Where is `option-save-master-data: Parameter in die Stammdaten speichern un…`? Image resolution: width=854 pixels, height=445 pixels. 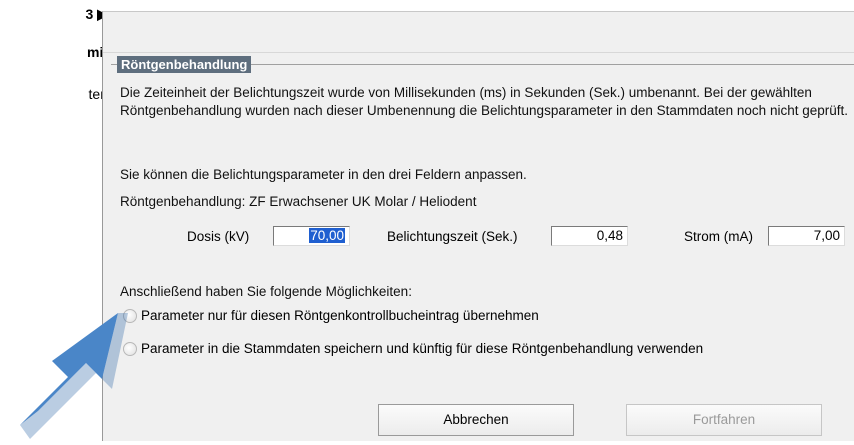 option-save-master-data: Parameter in die Stammdaten speichern un… is located at coordinates (413, 348).